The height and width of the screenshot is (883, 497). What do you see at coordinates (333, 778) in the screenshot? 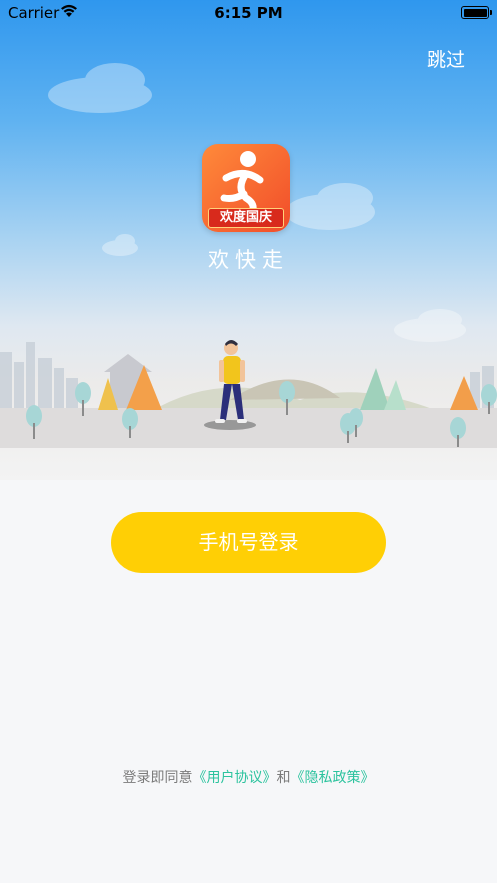
I see `privacy-policy-link: 《隐私政策》` at bounding box center [333, 778].